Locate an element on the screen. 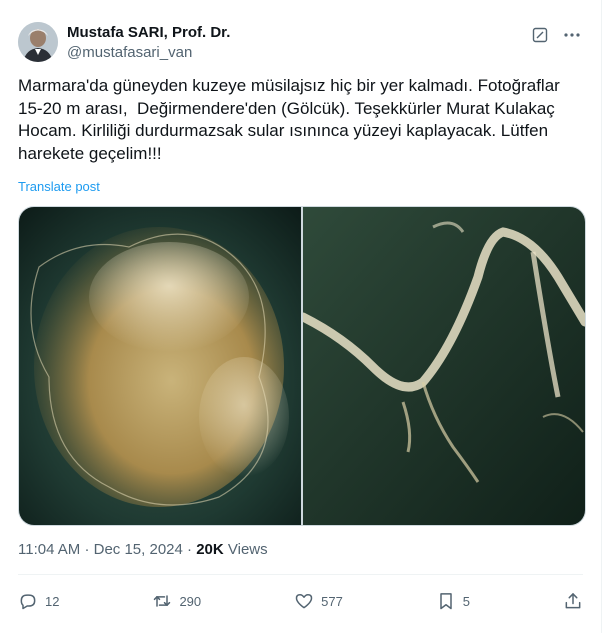 The height and width of the screenshot is (633, 604). top-actions is located at coordinates (556, 35).